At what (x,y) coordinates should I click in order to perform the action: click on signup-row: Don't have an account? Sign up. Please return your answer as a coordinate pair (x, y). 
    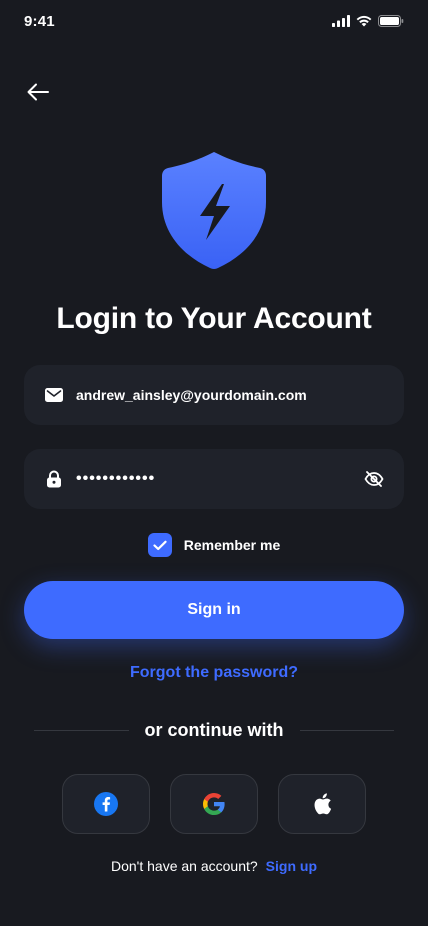
    Looking at the image, I should click on (214, 866).